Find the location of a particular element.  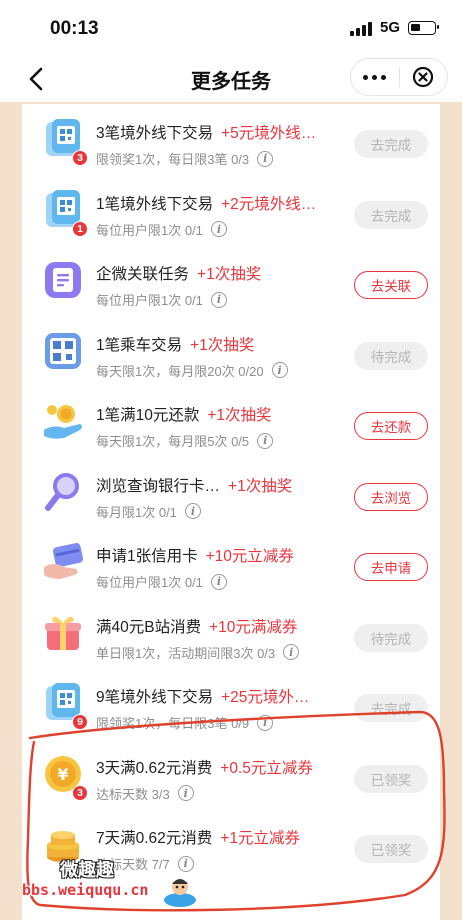

task-title: 3天满0.62元消费 +0.5元立减券 is located at coordinates (204, 767).